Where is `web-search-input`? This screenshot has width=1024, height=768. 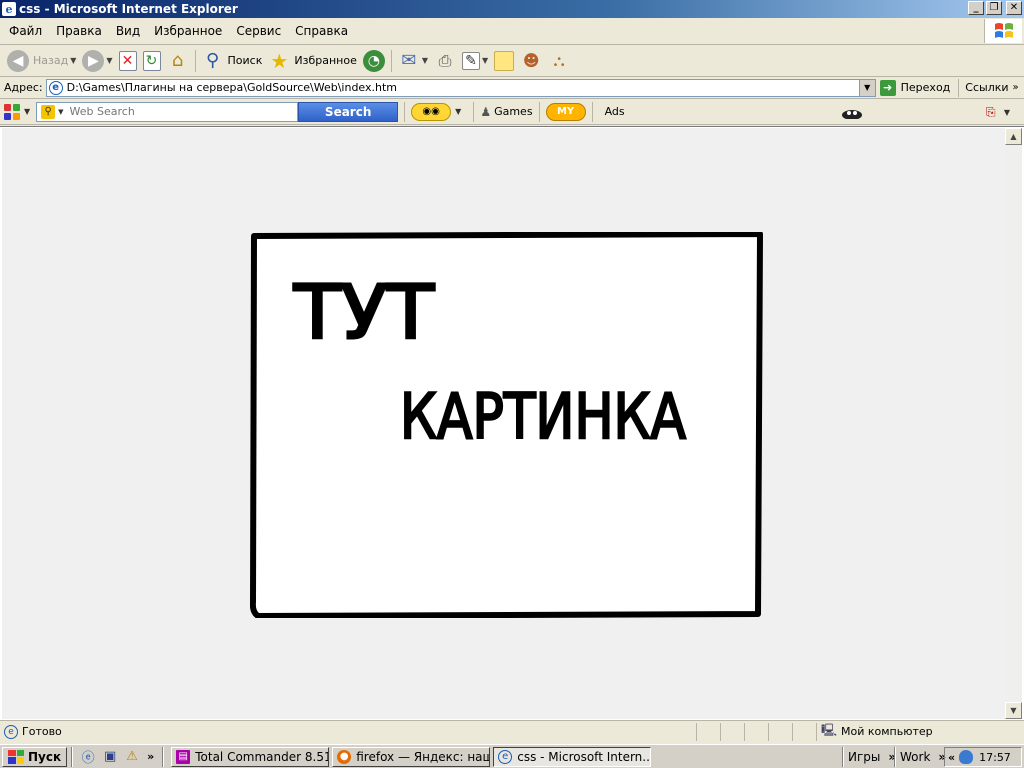 web-search-input is located at coordinates (169, 111).